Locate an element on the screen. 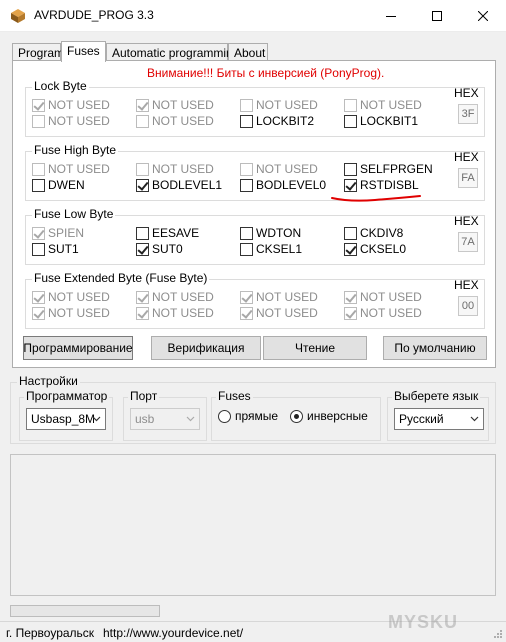 The height and width of the screenshot is (642, 506). radio-circle-selected is located at coordinates (296, 416).